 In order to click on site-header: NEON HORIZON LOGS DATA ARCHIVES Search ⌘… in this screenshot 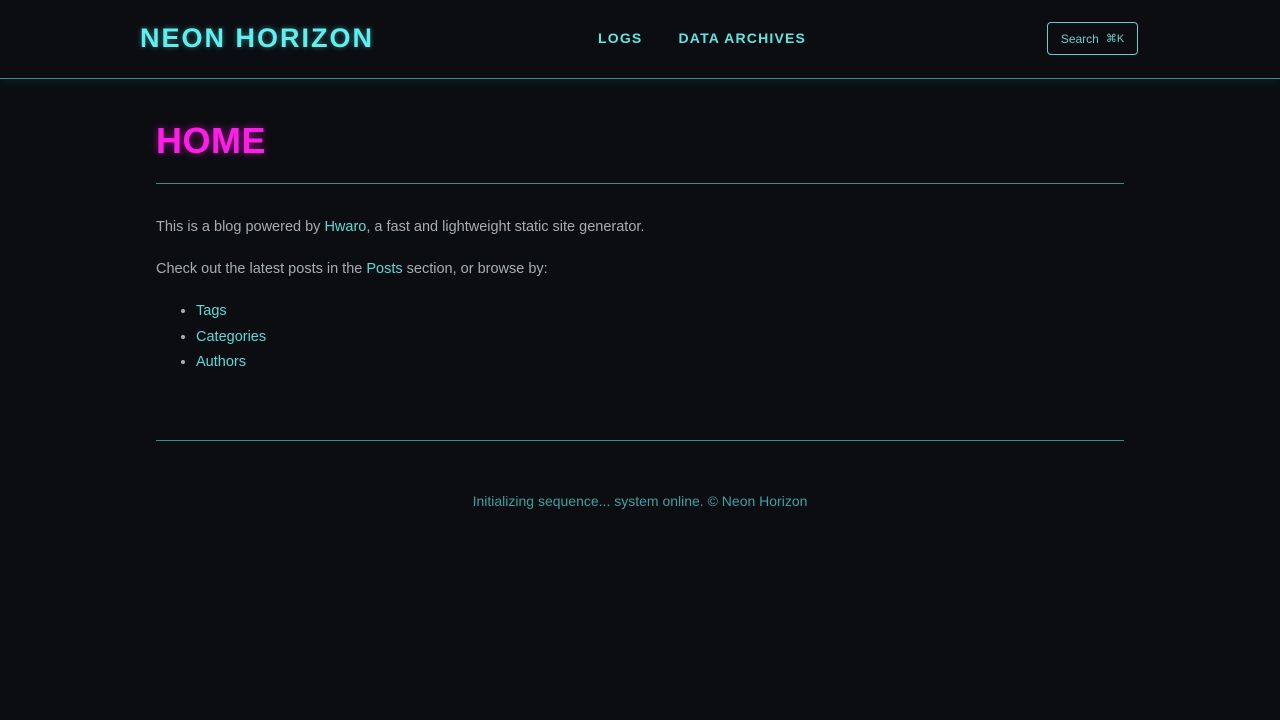, I will do `click(640, 39)`.